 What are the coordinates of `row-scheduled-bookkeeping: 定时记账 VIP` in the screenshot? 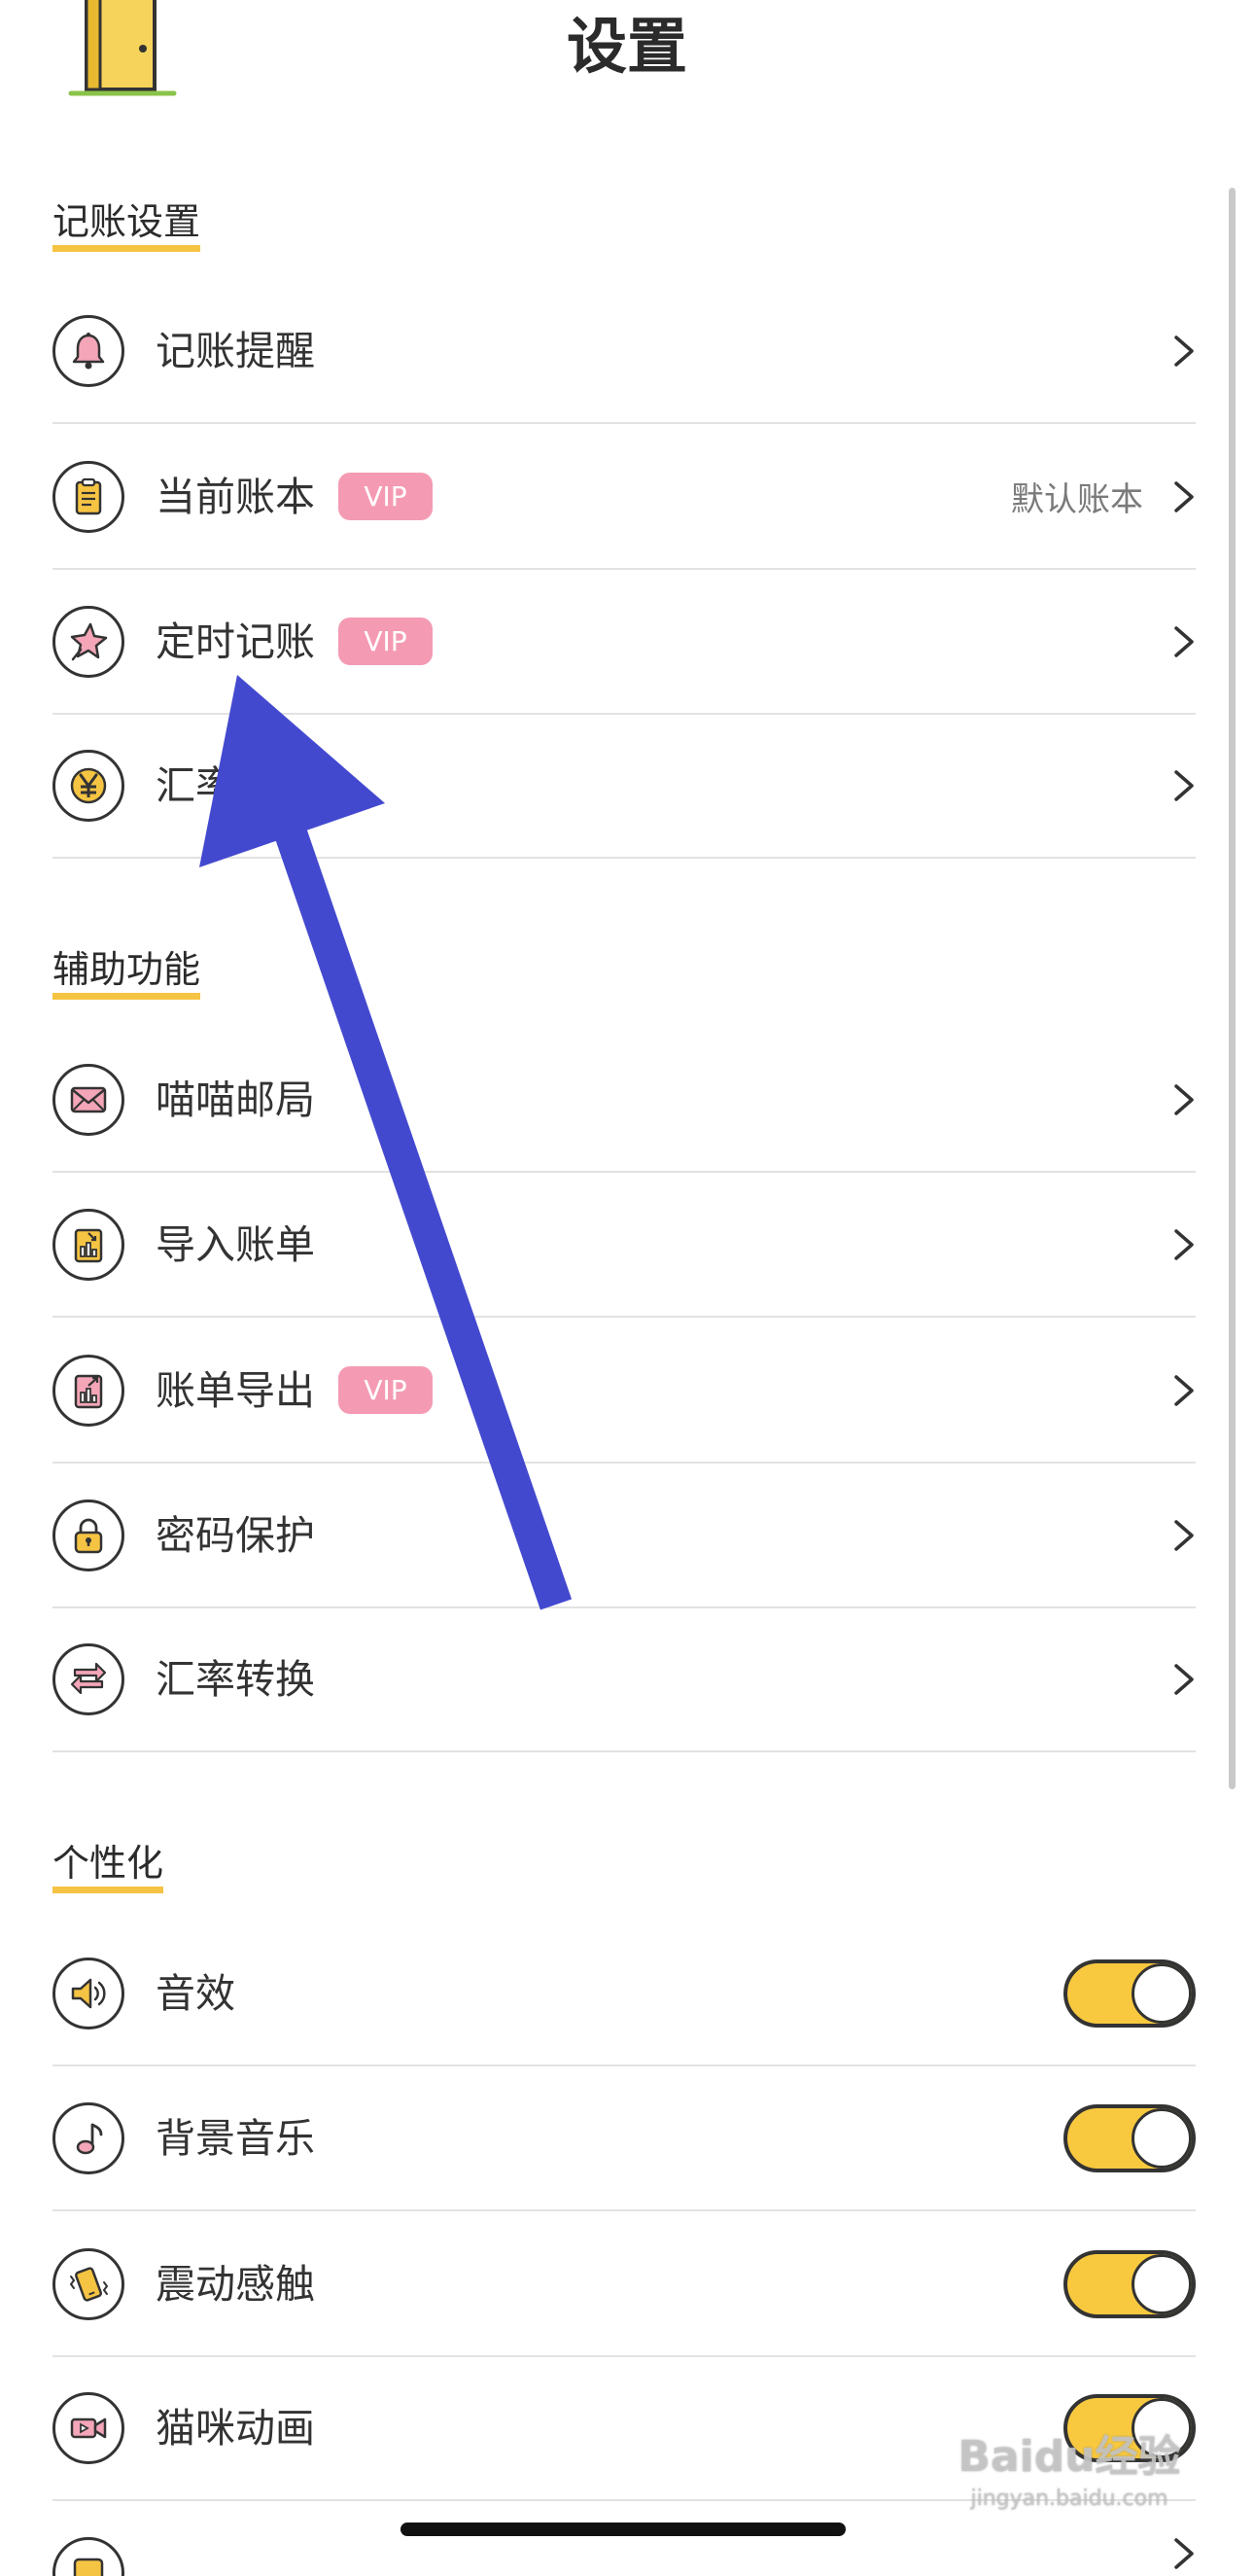 It's located at (624, 642).